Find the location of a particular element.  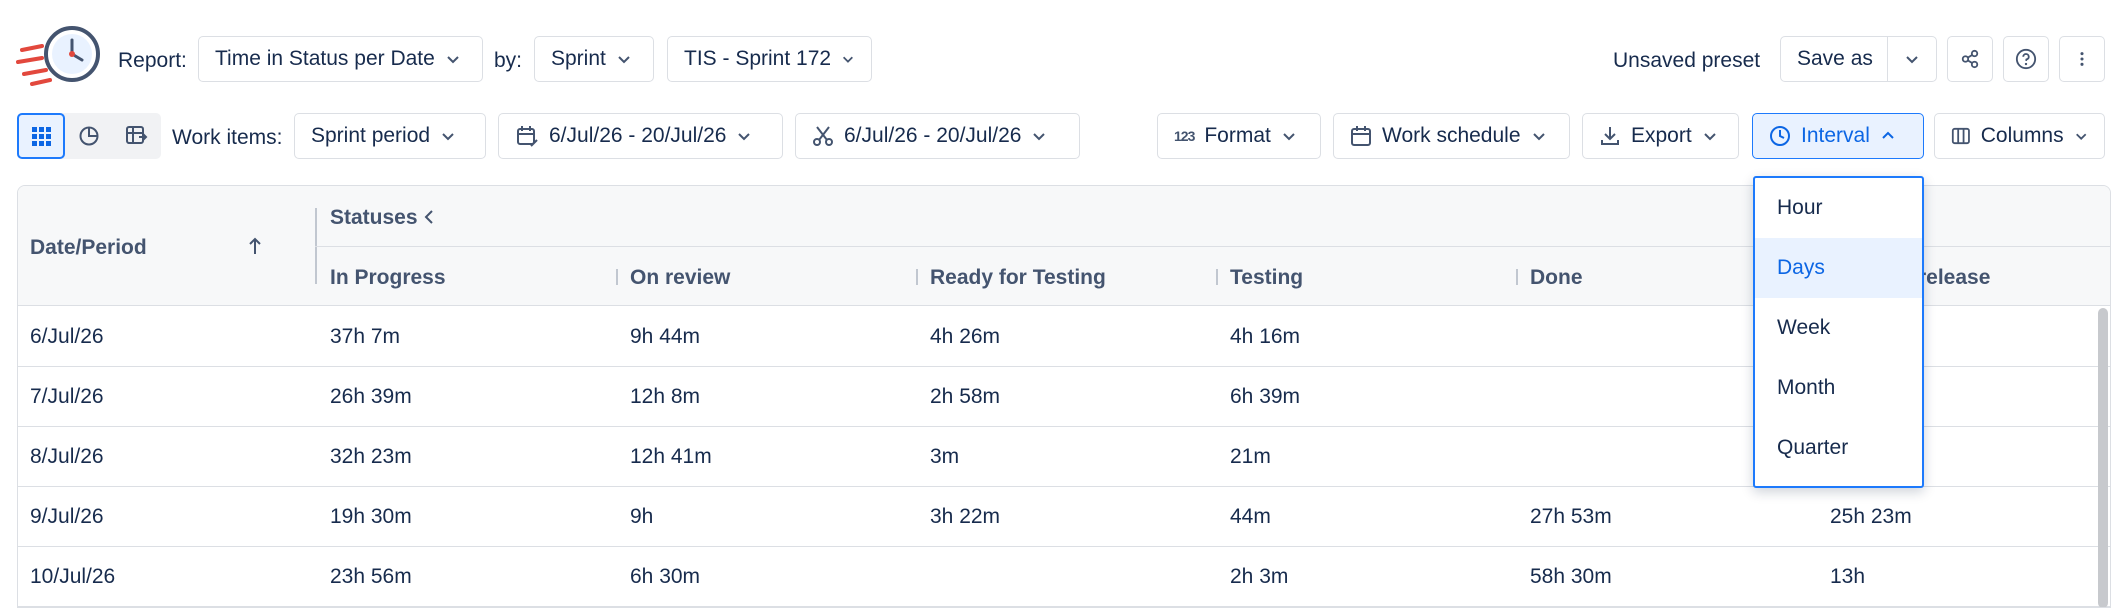

report-select-value: Time in Status per Date is located at coordinates (325, 58).